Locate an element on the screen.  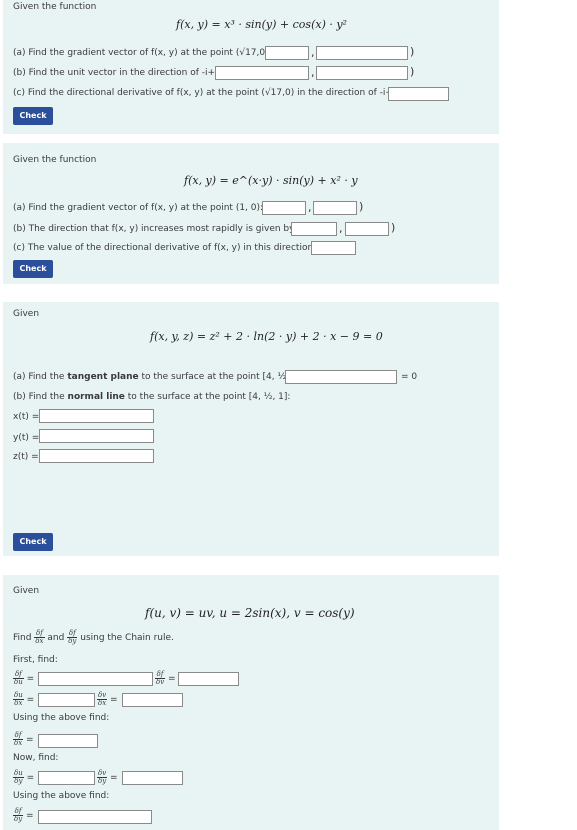
p2-directional-value-input is located at coordinates (333, 248).